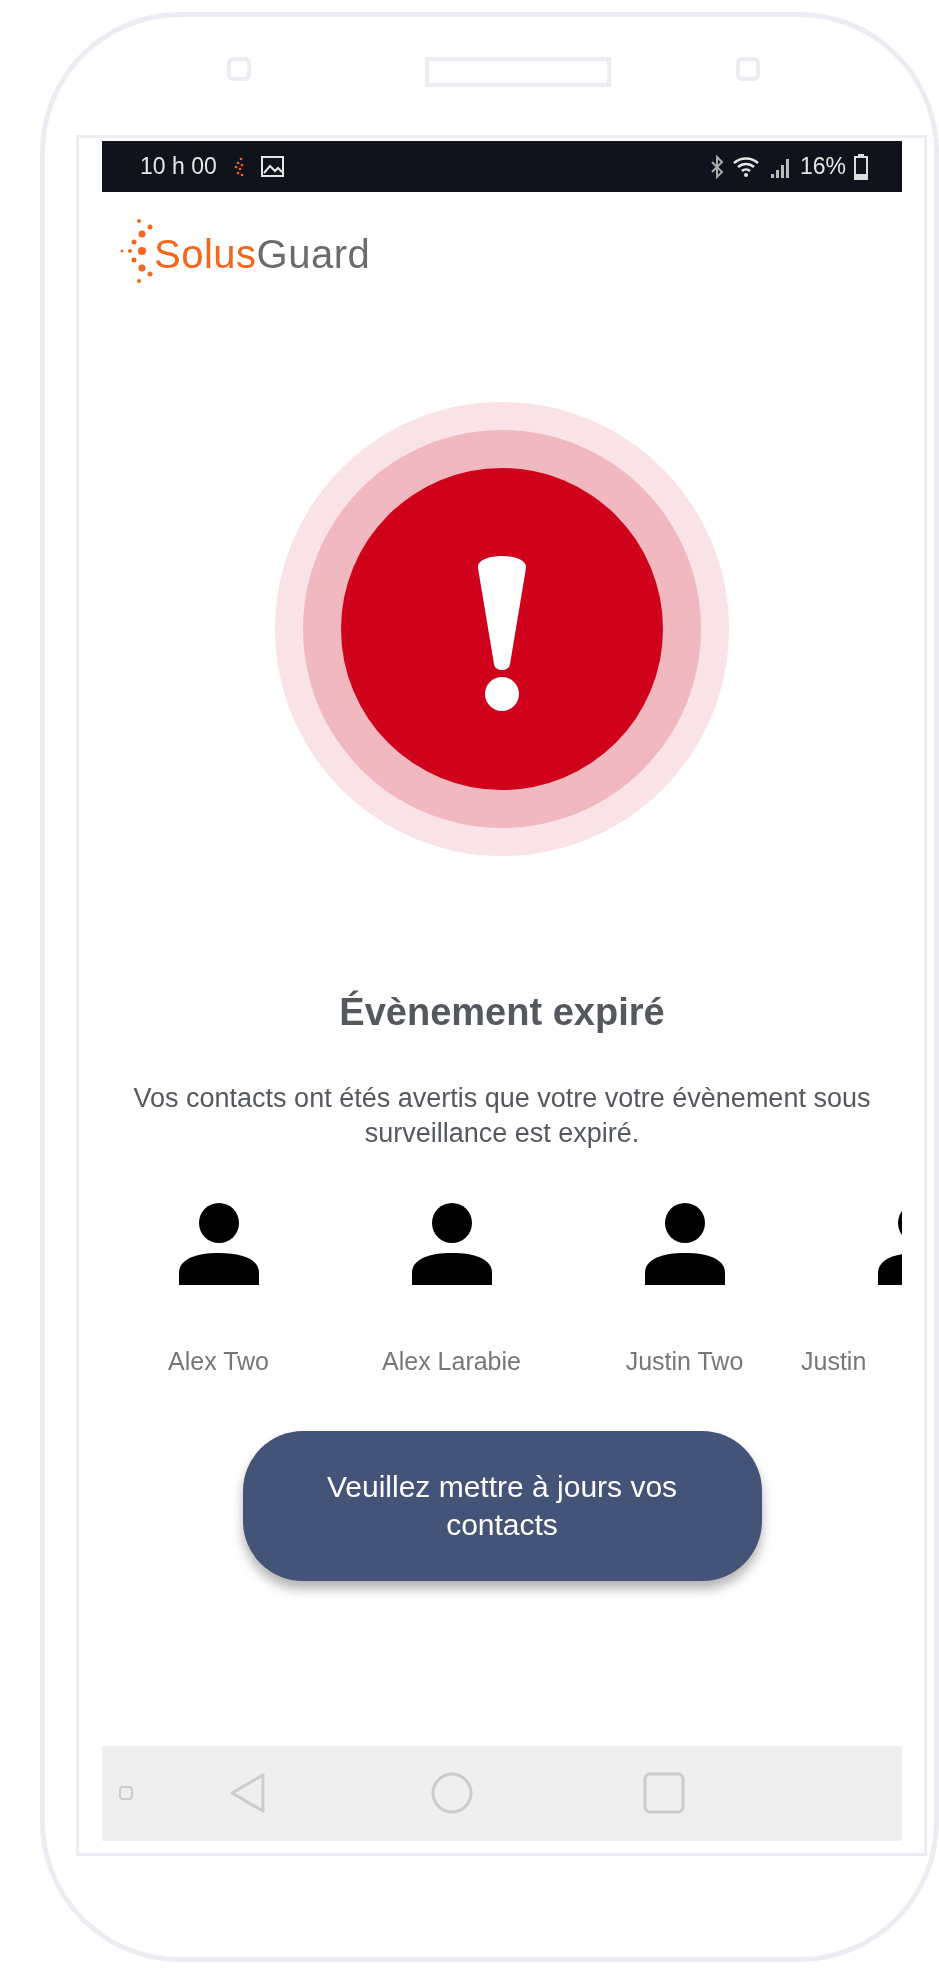 This screenshot has height=1974, width=939. What do you see at coordinates (684, 1362) in the screenshot?
I see `contact-name: Justin Two` at bounding box center [684, 1362].